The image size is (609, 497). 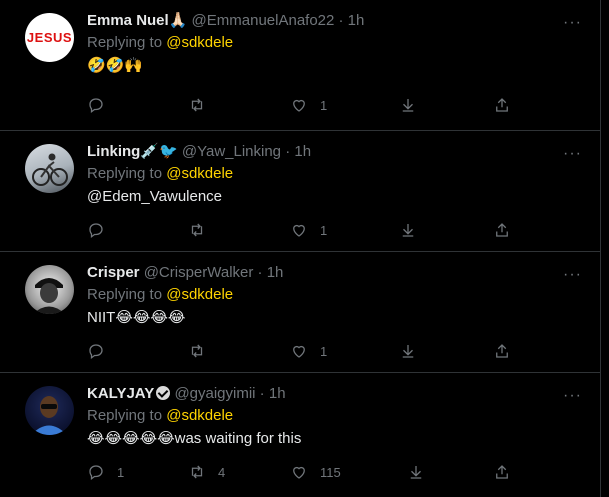 I want to click on tweet-text: @Edem_Vawulence, so click(x=335, y=197).